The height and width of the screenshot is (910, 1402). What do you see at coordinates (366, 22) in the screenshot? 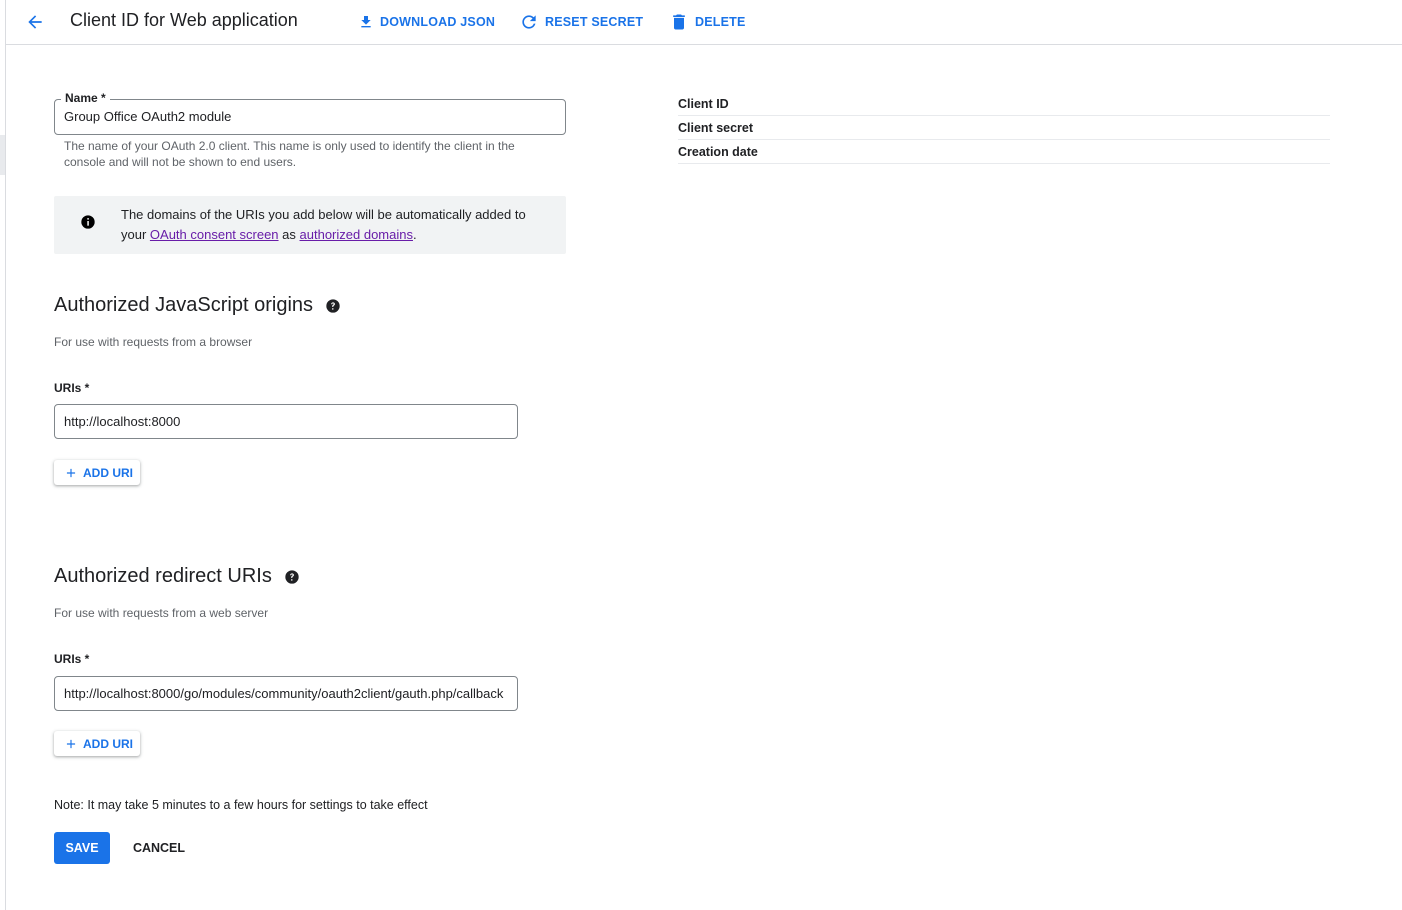
I see `download-icon` at bounding box center [366, 22].